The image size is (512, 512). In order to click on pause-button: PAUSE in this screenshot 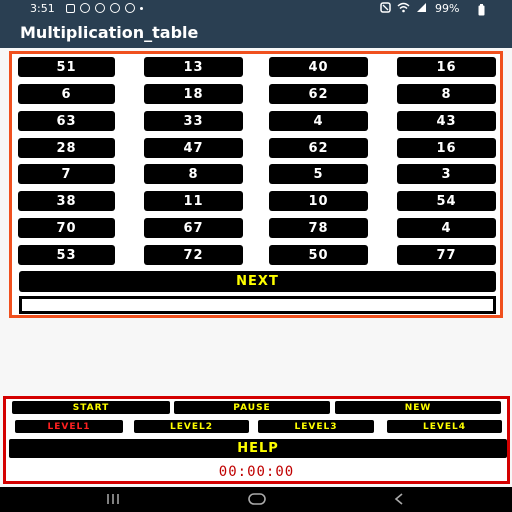, I will do `click(252, 407)`.